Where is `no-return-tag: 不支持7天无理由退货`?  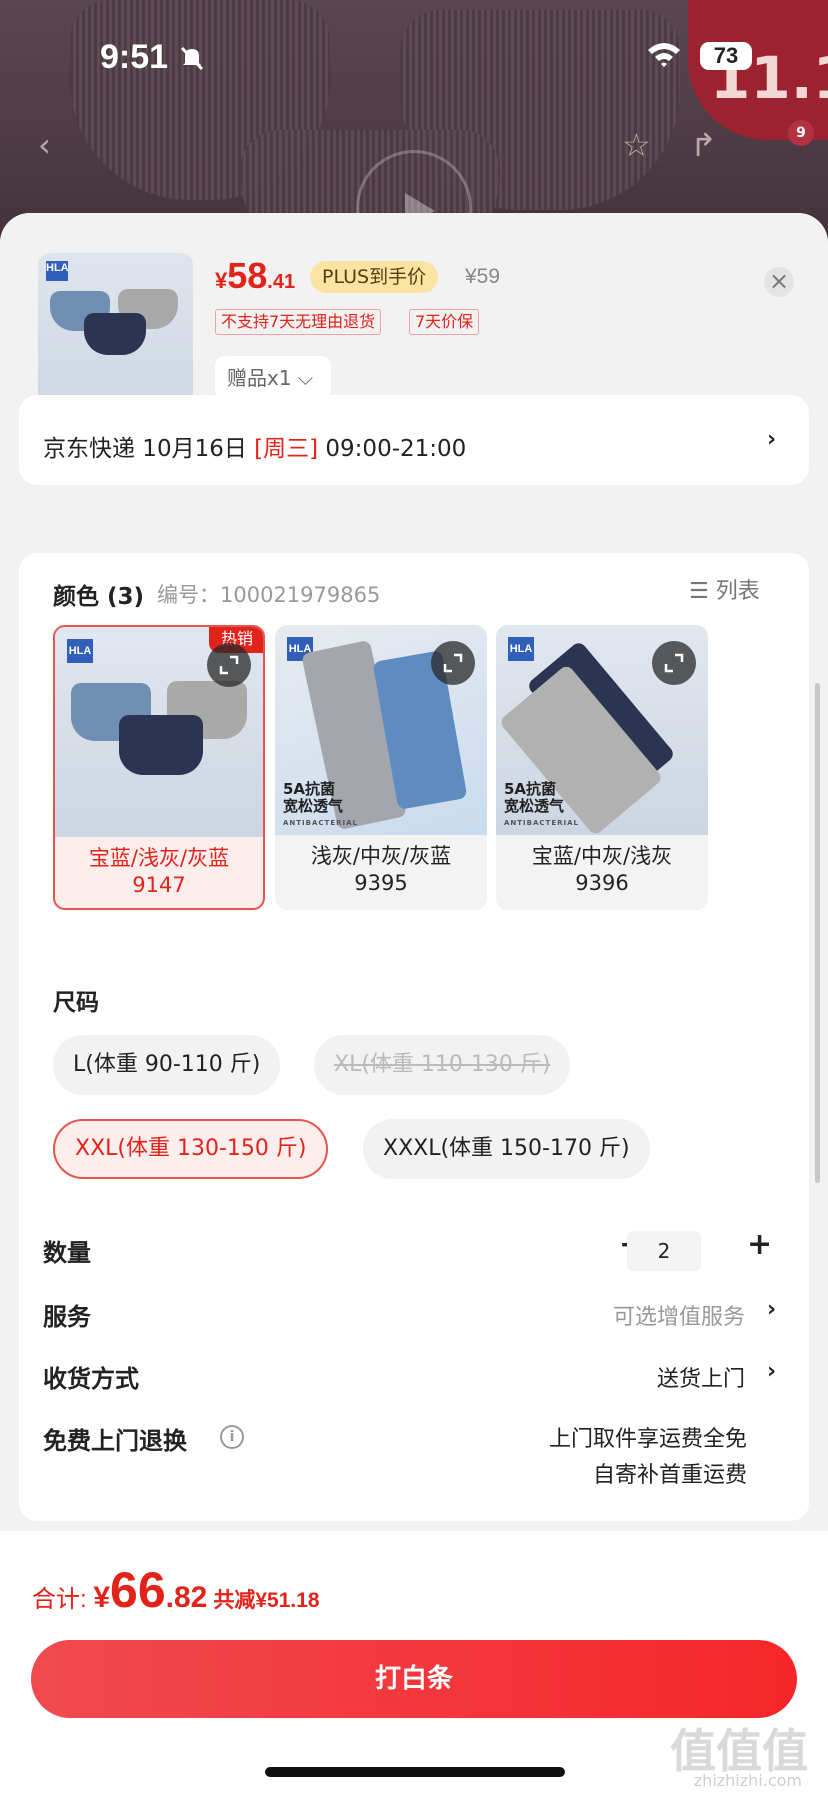
no-return-tag: 不支持7天无理由退货 is located at coordinates (298, 322).